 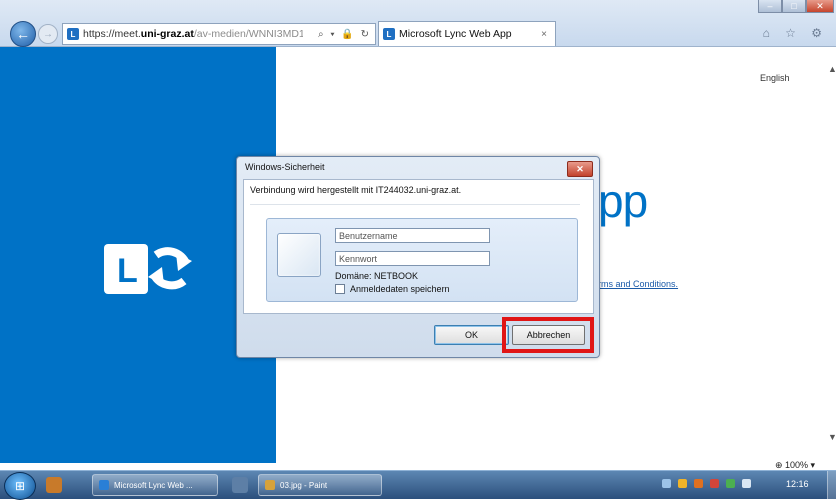 I want to click on cancel-highlight-box, so click(x=548, y=335).